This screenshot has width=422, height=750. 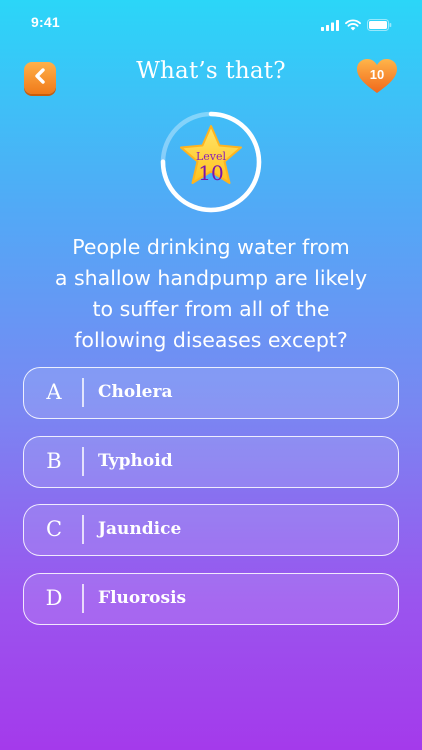 I want to click on answer-option-a: A Cholera, so click(x=211, y=393).